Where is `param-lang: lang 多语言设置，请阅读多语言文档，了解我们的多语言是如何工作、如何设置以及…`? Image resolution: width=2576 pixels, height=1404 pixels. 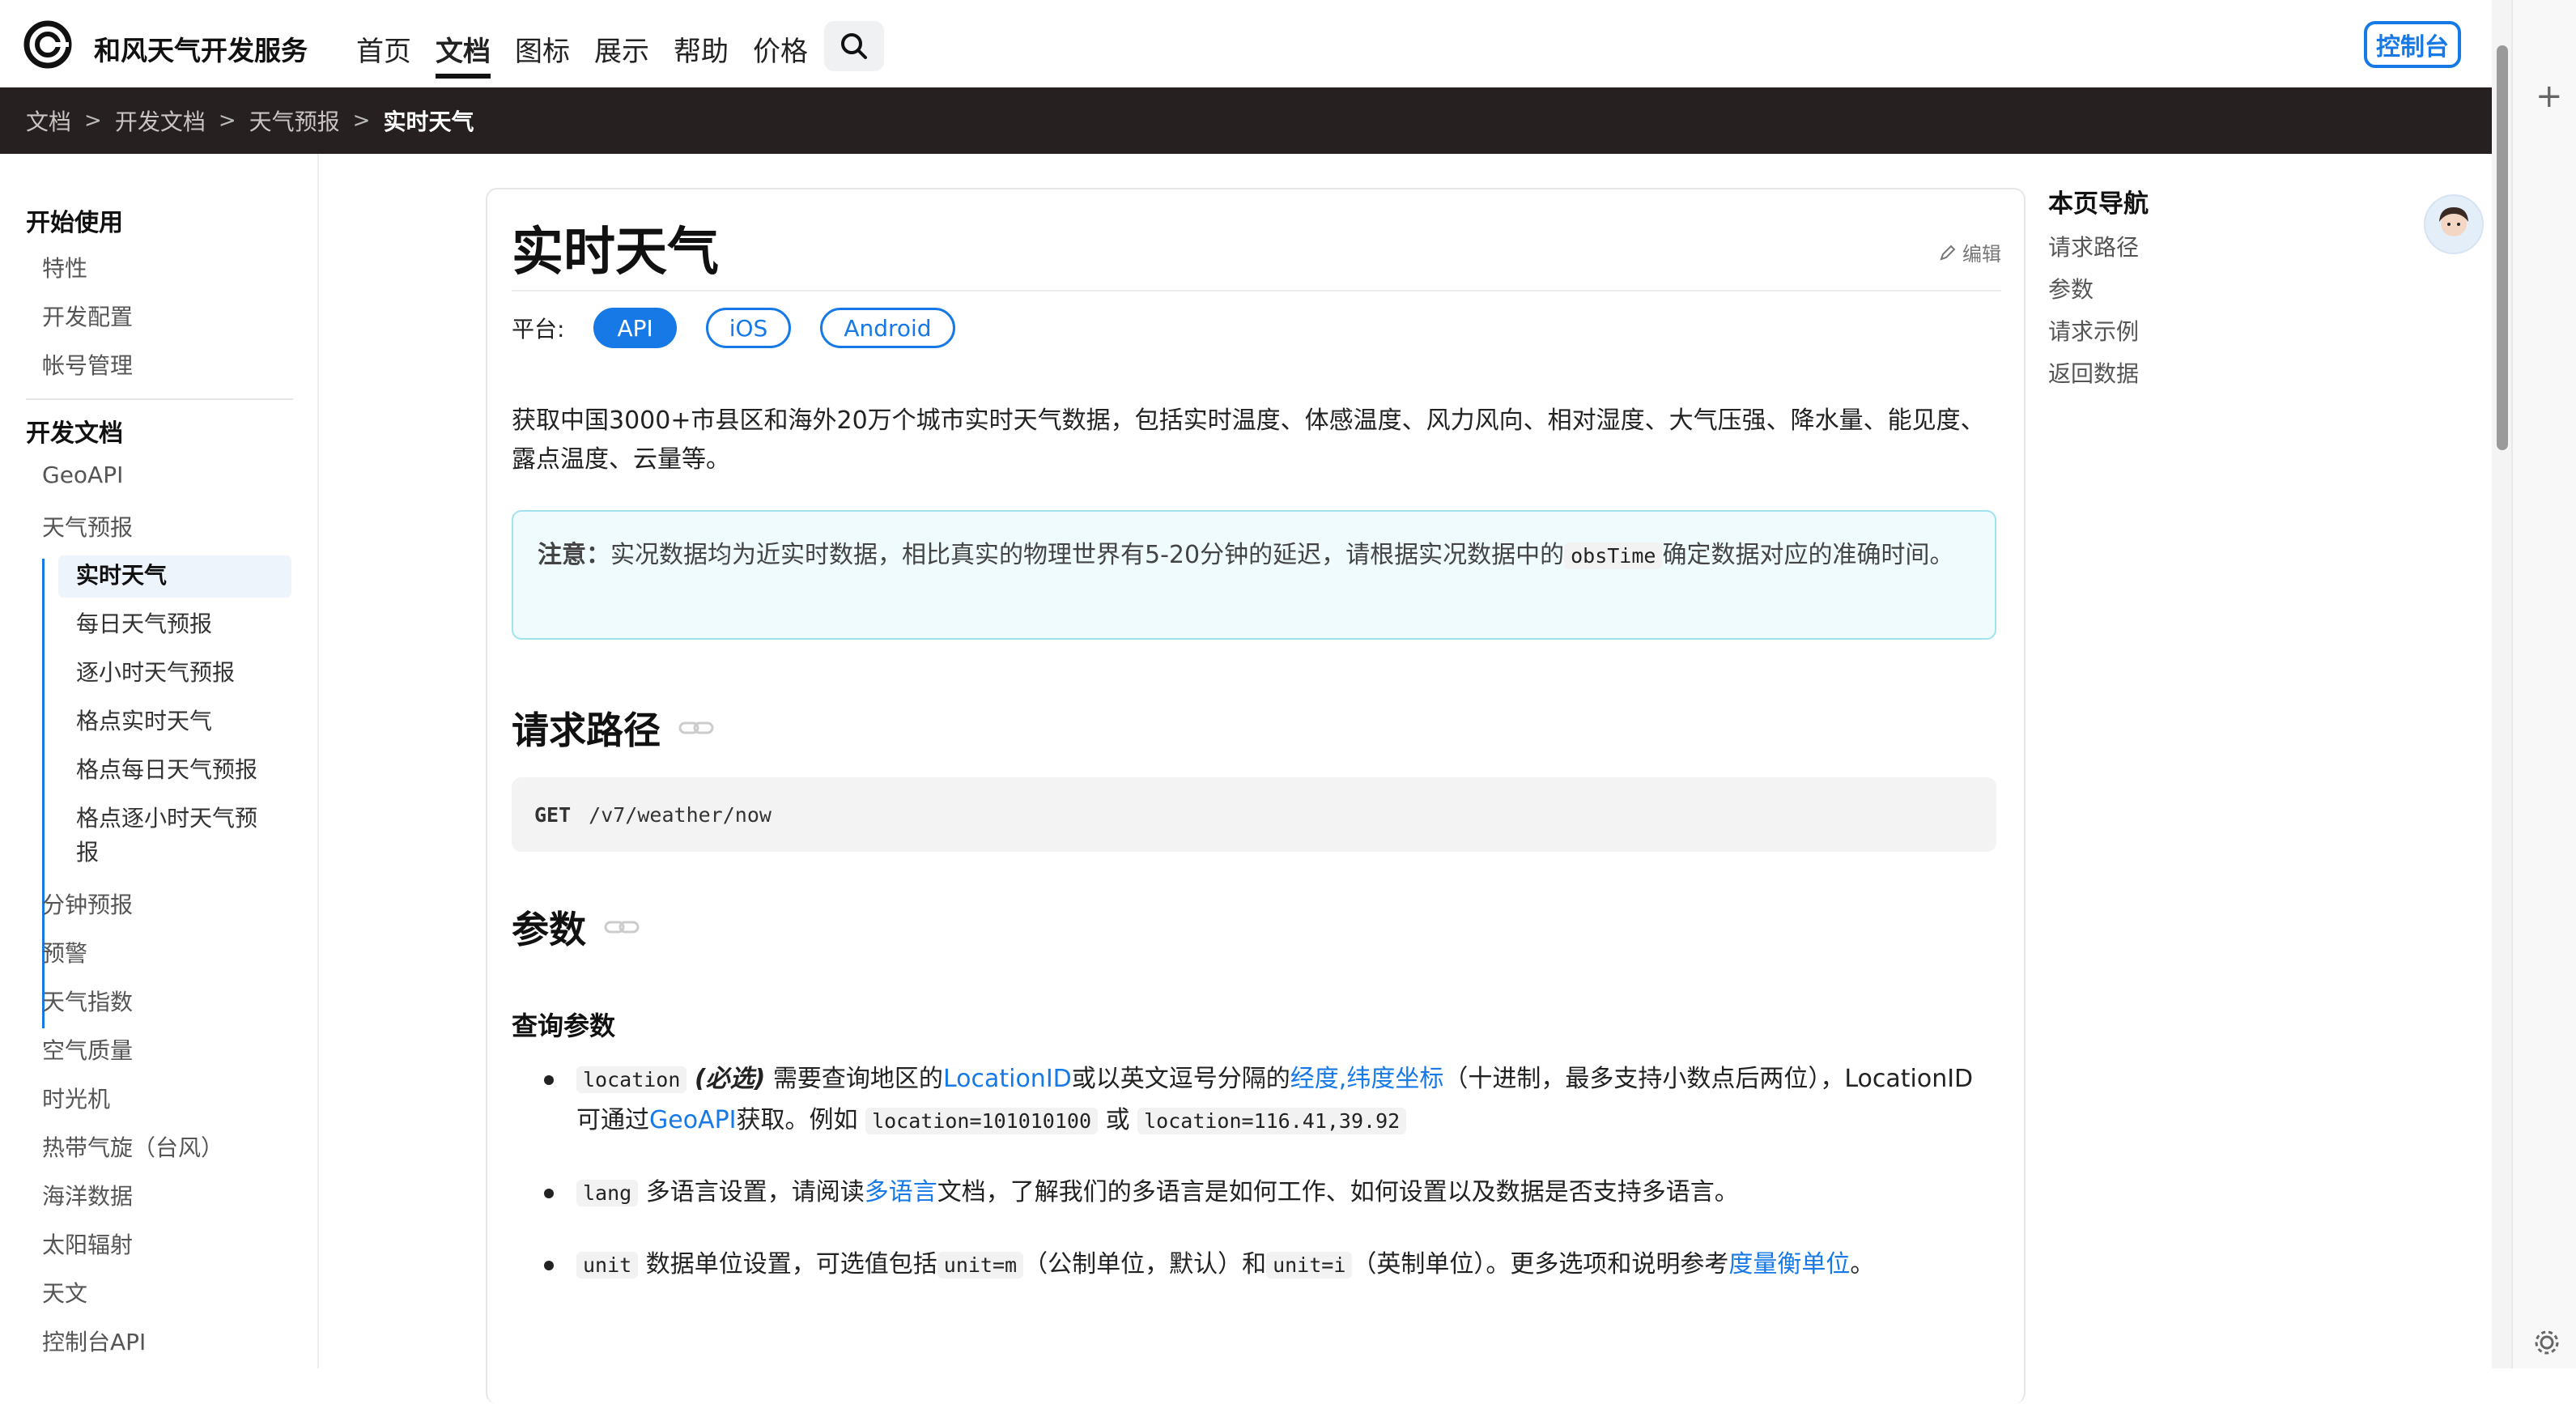
param-lang: lang 多语言设置，请阅读多语言文档，了解我们的多语言是如何工作、如何设置以及… is located at coordinates (1268, 1193).